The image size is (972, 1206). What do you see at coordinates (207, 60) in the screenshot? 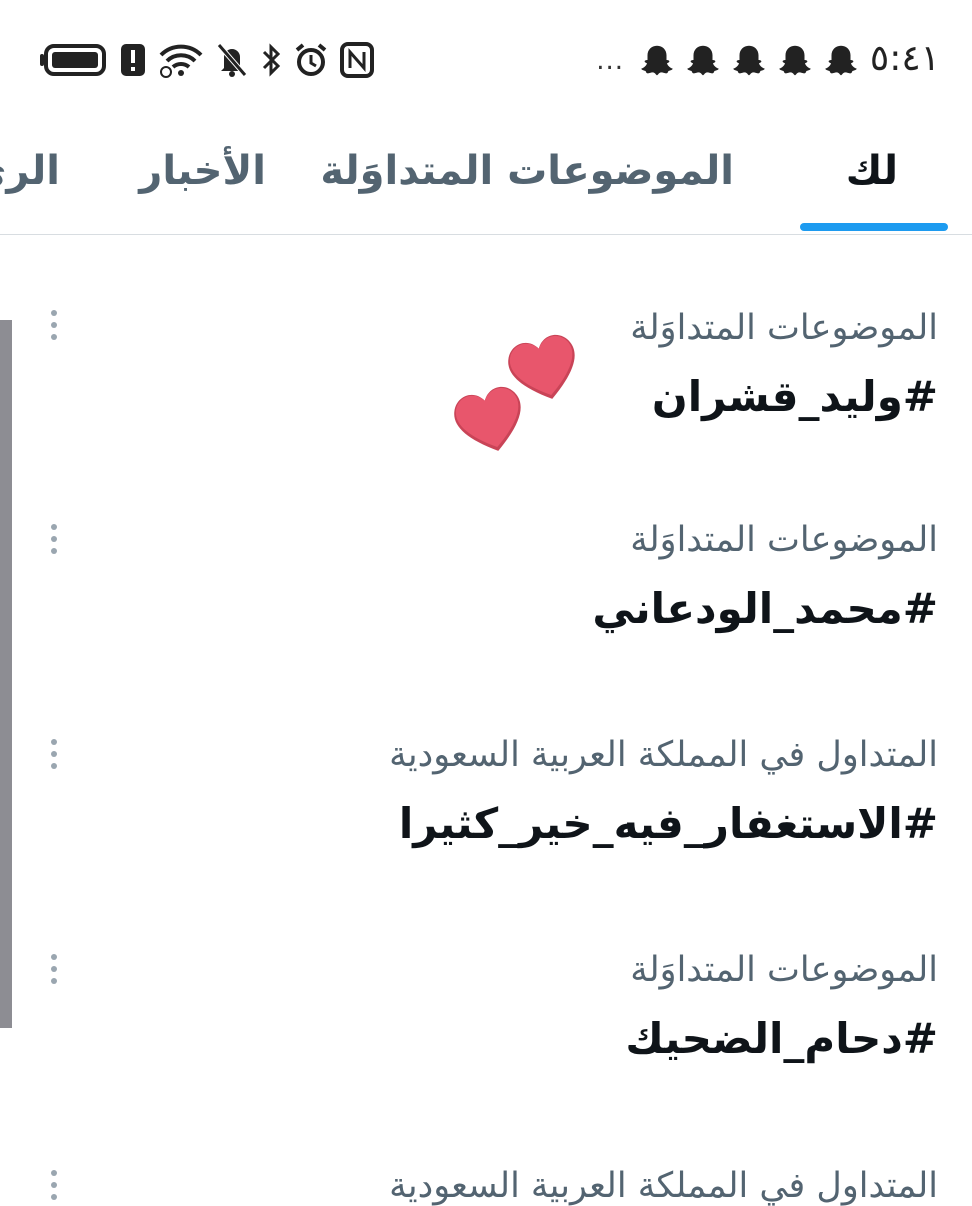
I see `system-icons` at bounding box center [207, 60].